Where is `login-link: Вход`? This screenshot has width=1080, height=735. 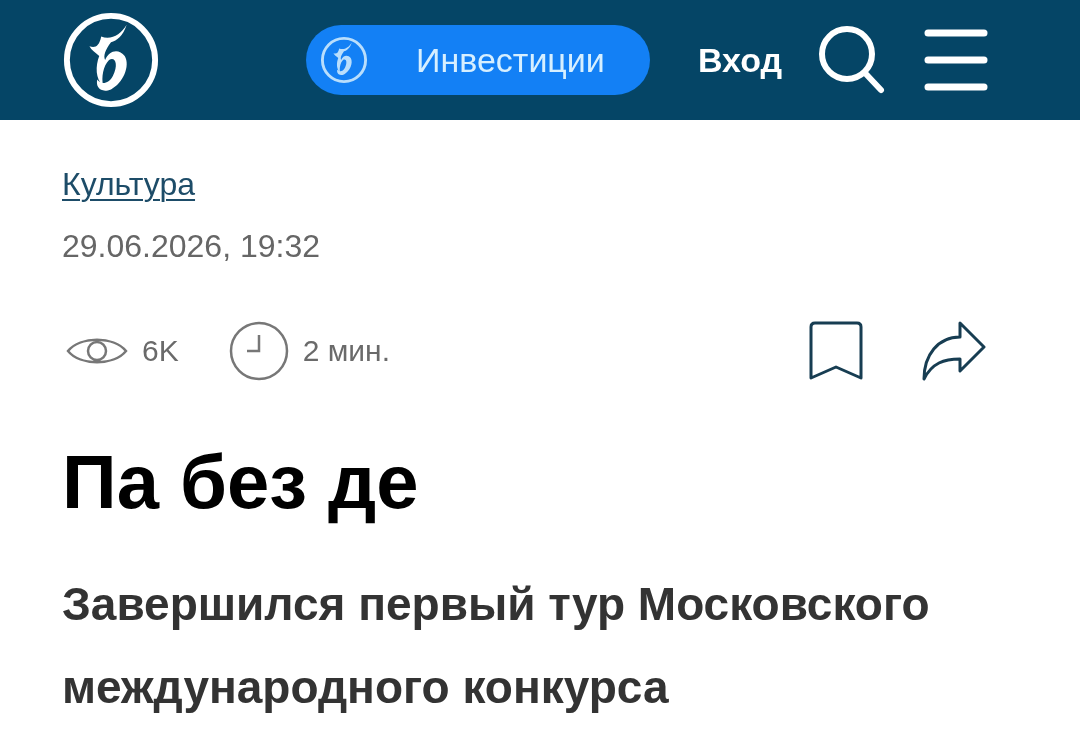
login-link: Вход is located at coordinates (740, 60).